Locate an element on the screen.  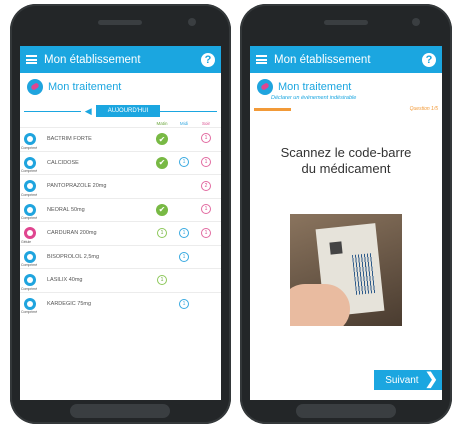
medication-row: Comprimé LASILIX 40mg 1 is located at coordinates (120, 280).